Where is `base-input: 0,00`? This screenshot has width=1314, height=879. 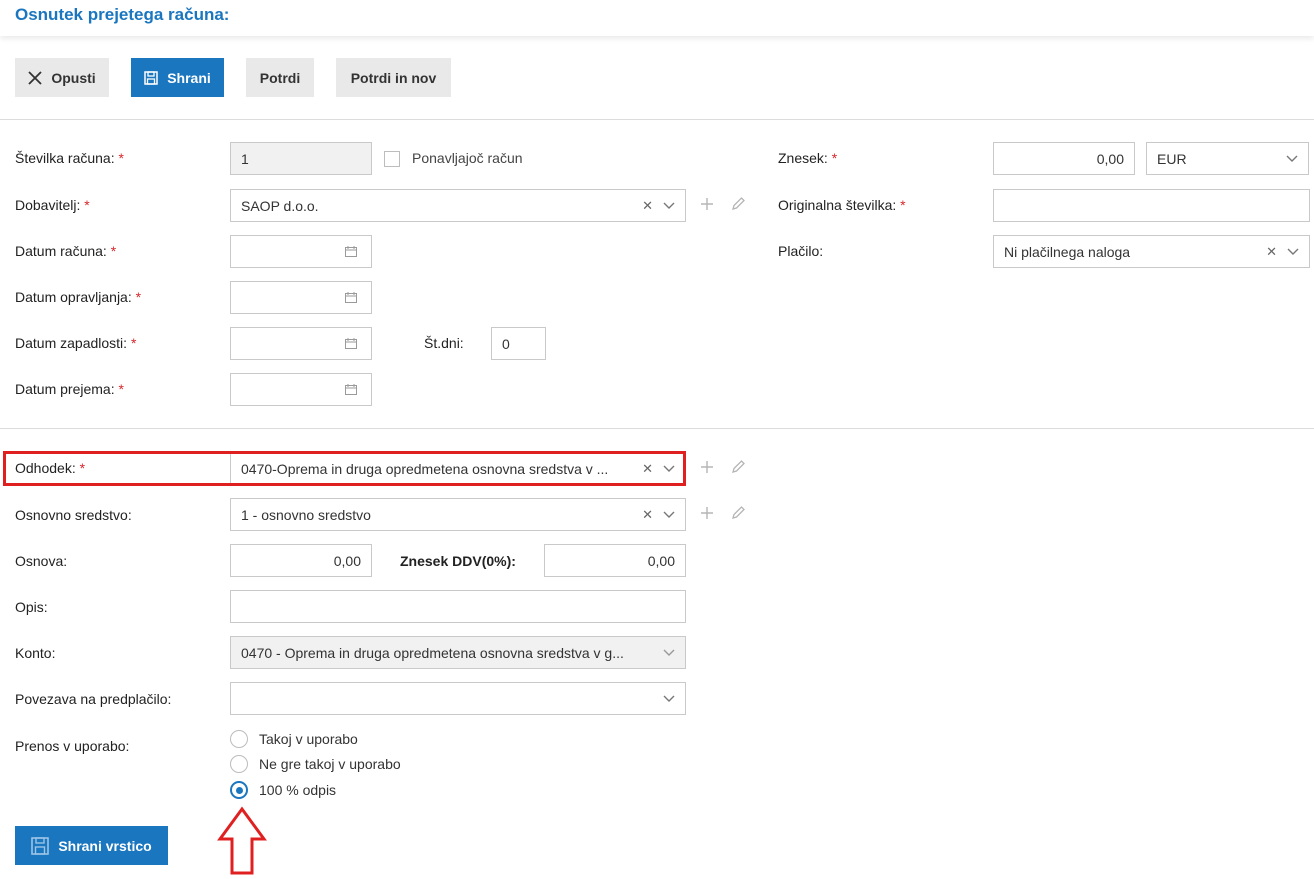
base-input: 0,00 is located at coordinates (301, 560).